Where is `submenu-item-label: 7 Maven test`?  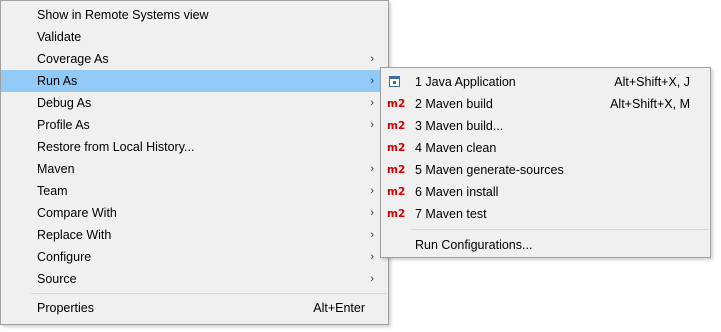
submenu-item-label: 7 Maven test is located at coordinates (451, 214).